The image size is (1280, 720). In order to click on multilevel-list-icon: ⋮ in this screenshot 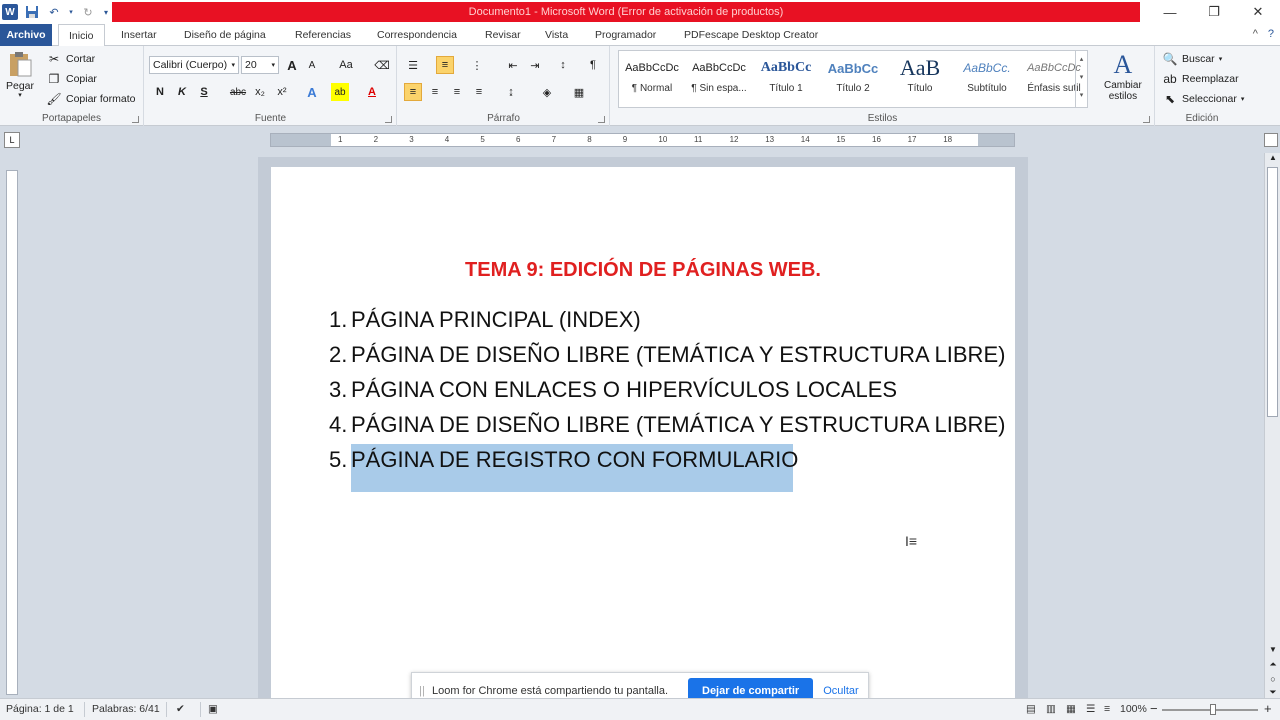, I will do `click(477, 65)`.